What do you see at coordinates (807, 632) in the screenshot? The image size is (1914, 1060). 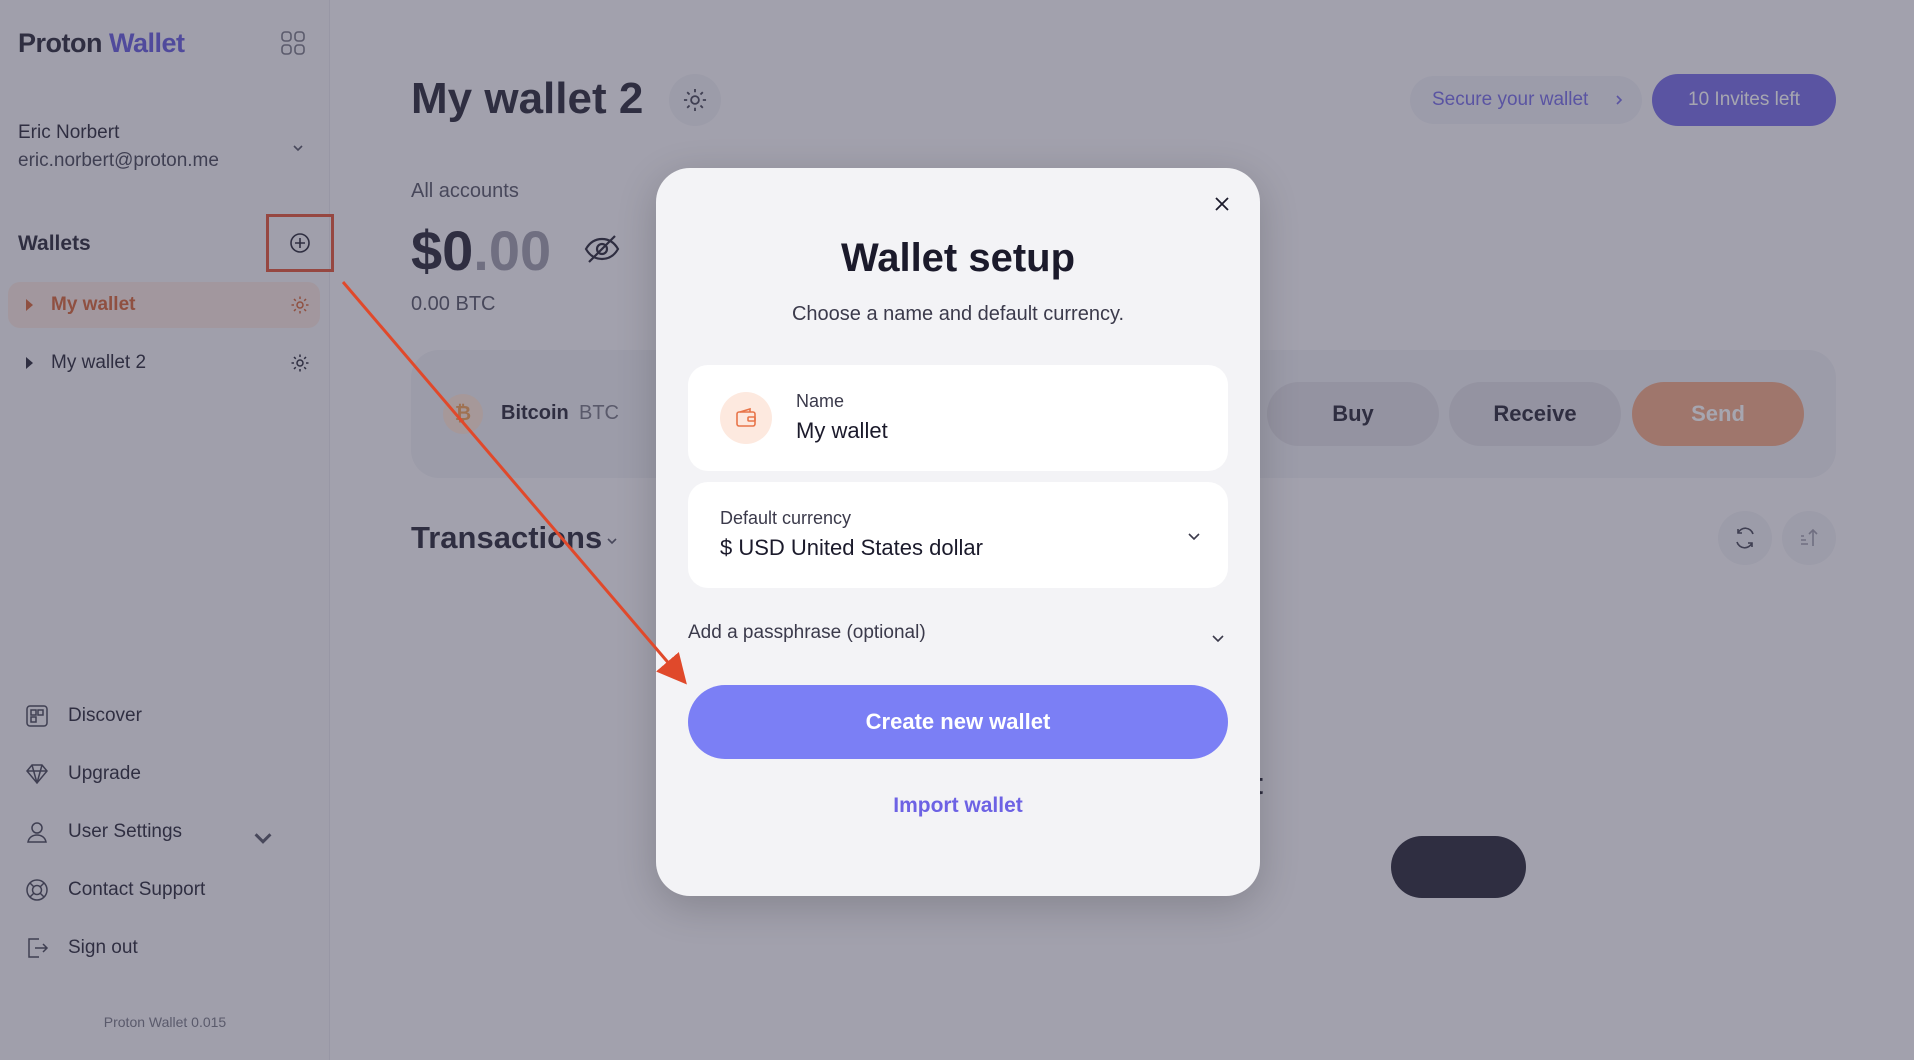 I see `passphrase-label: Add a passphrase (optional)` at bounding box center [807, 632].